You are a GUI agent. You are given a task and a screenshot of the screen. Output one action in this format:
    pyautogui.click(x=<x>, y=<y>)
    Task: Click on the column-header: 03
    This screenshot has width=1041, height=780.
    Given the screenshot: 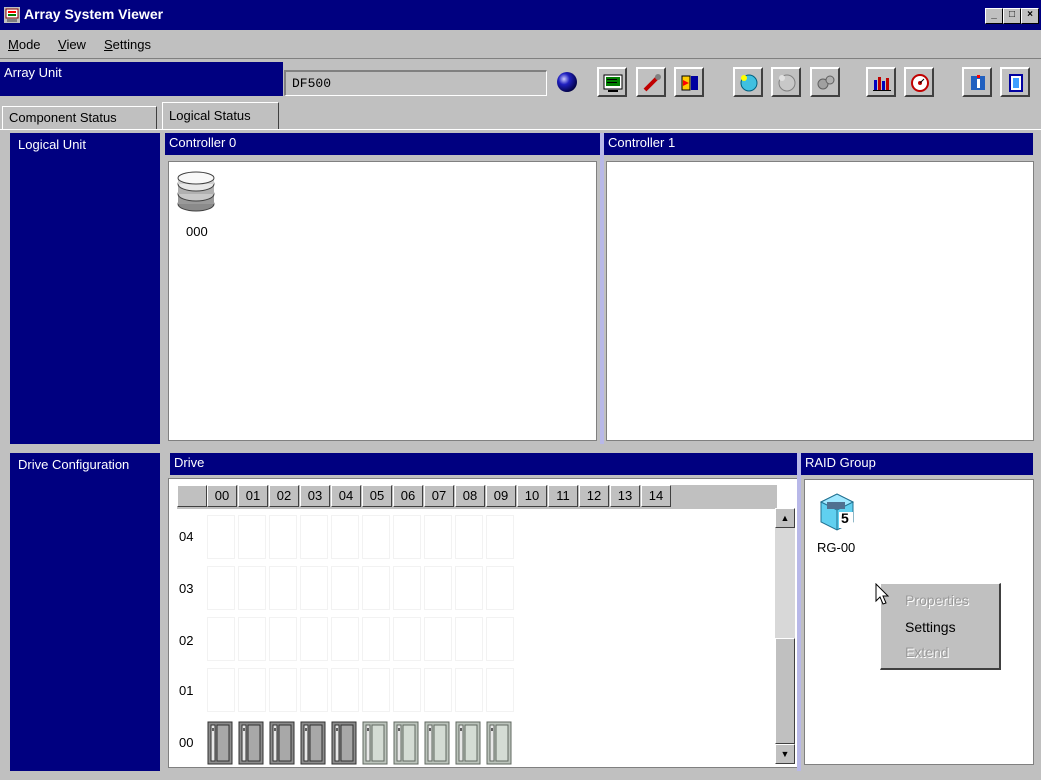 What is the action you would take?
    pyautogui.click(x=315, y=496)
    